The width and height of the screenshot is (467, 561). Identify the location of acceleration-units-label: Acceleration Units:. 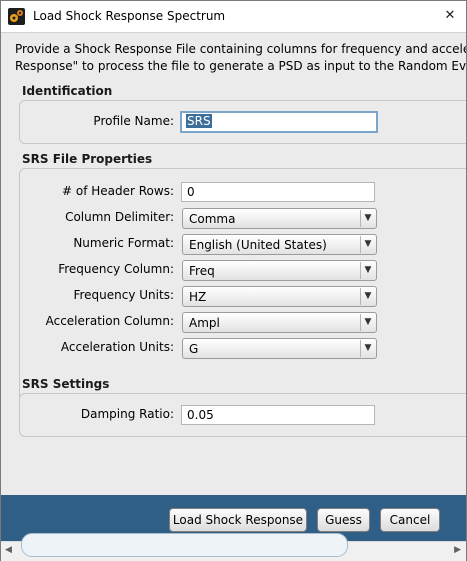
(117, 347).